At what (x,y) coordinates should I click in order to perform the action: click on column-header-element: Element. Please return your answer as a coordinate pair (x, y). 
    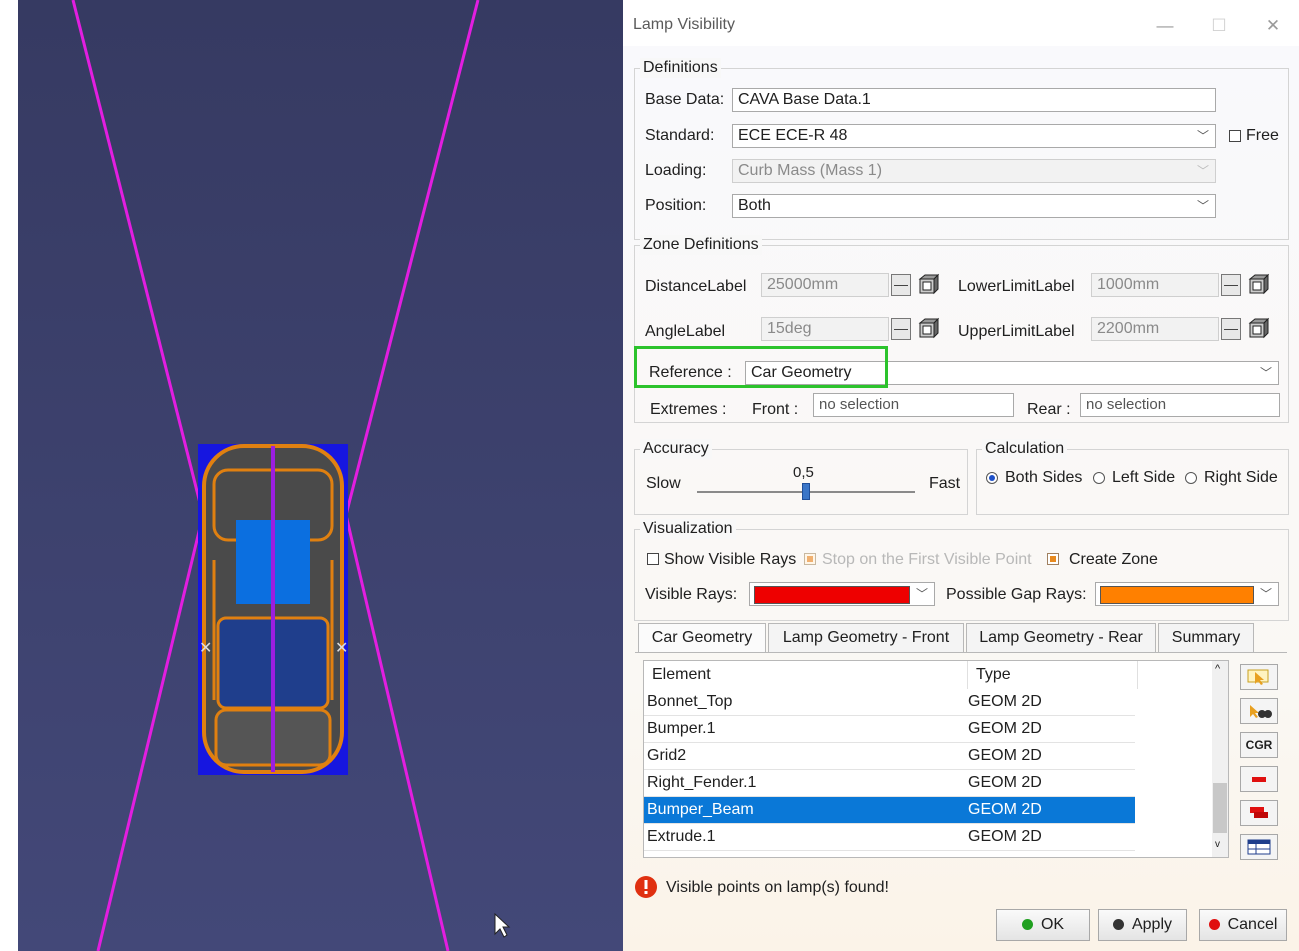
    Looking at the image, I should click on (806, 675).